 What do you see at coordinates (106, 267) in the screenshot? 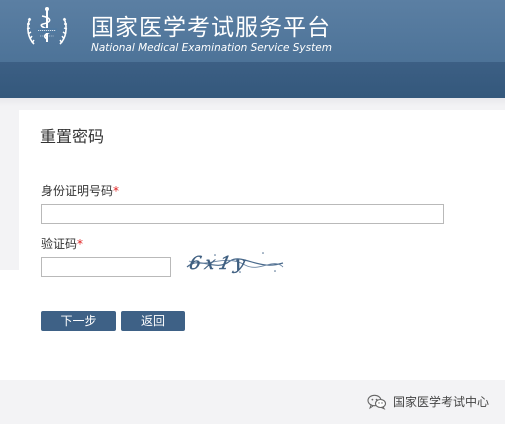
I see `captcha-input` at bounding box center [106, 267].